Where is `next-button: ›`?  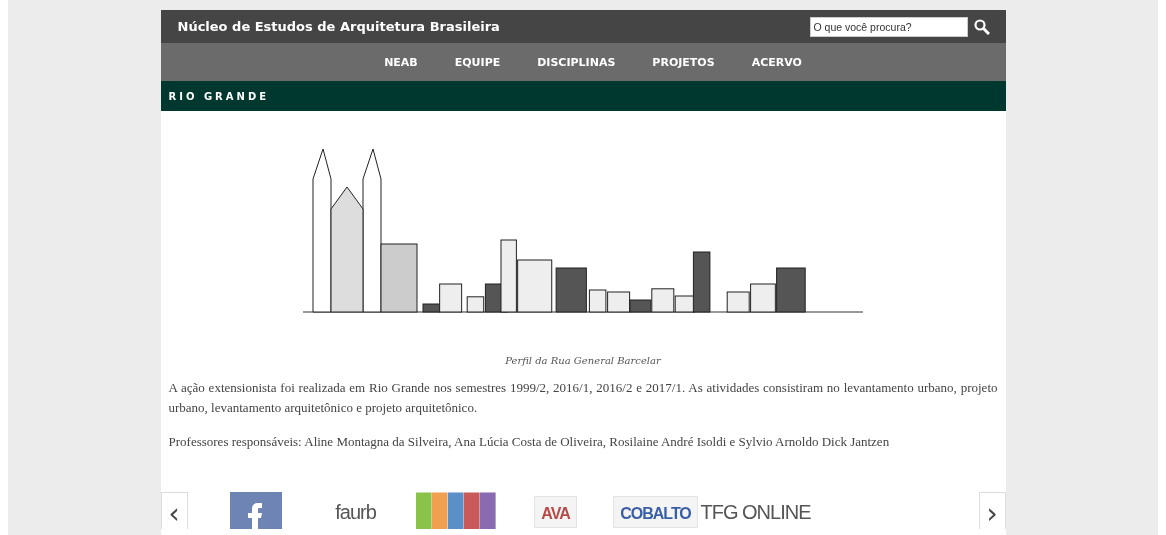
next-button: › is located at coordinates (992, 510).